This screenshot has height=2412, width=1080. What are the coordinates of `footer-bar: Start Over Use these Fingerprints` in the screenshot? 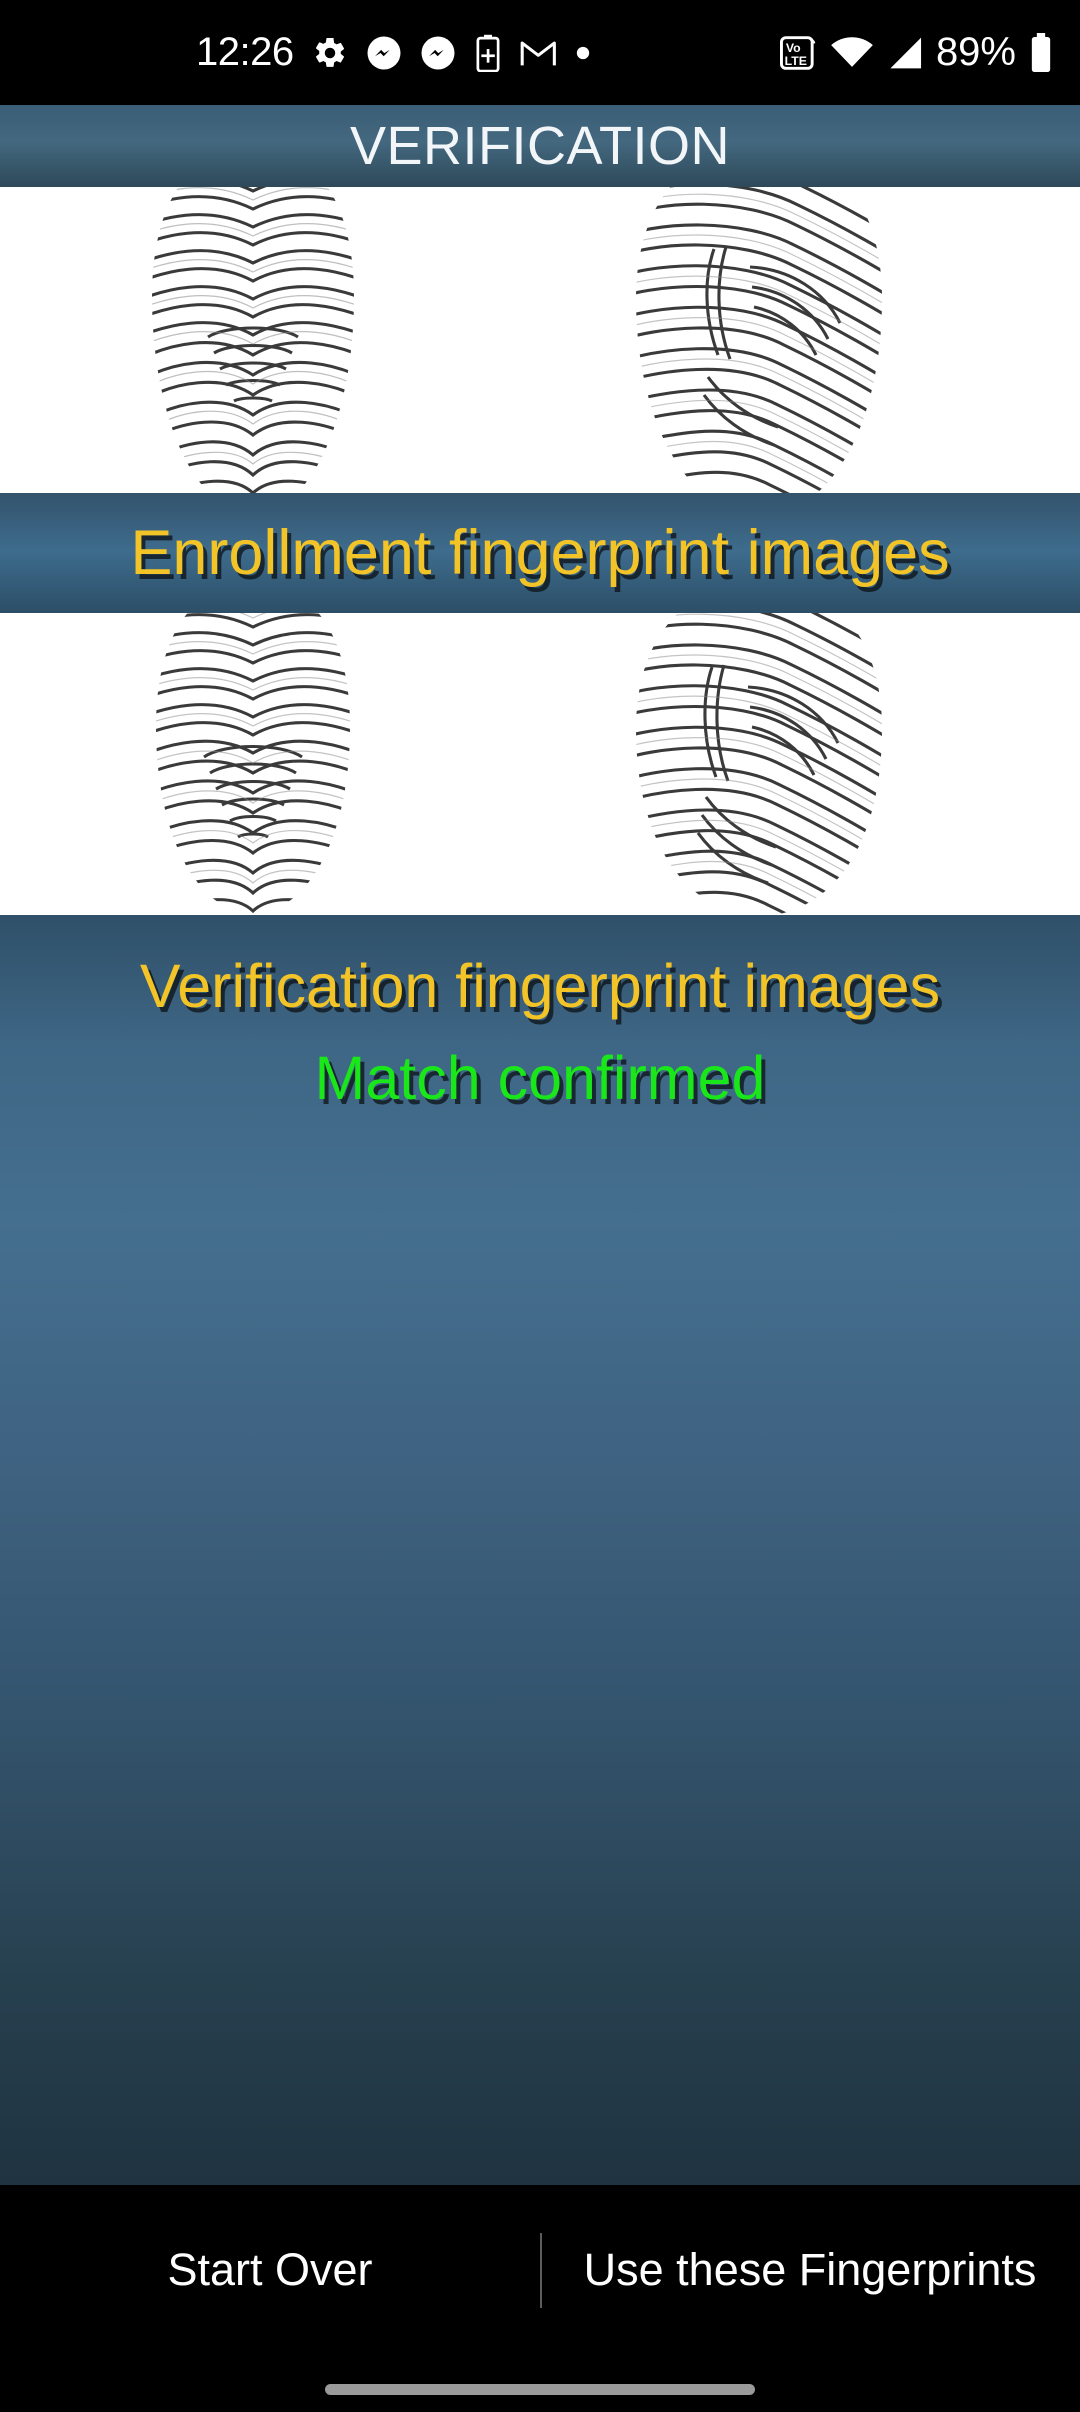 It's located at (540, 2298).